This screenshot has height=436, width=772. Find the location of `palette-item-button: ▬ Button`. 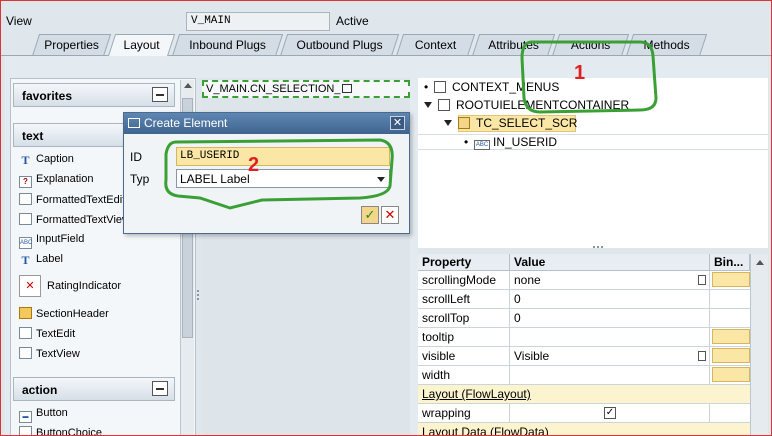

palette-item-button: ▬ Button is located at coordinates (43, 416).